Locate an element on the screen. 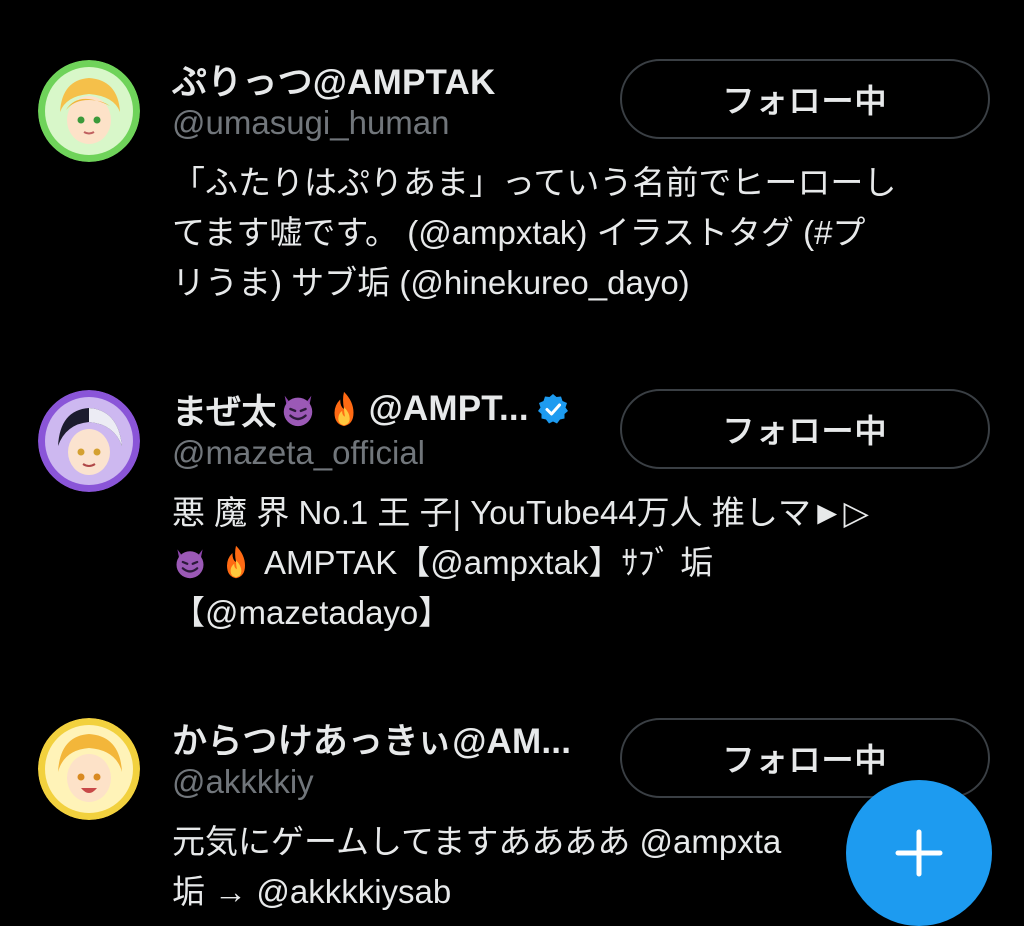 Image resolution: width=1024 pixels, height=926 pixels. bio-line: 悪 魔 界 No.1 王 子| YouTube44万人 推しマ►▷ is located at coordinates (520, 512).